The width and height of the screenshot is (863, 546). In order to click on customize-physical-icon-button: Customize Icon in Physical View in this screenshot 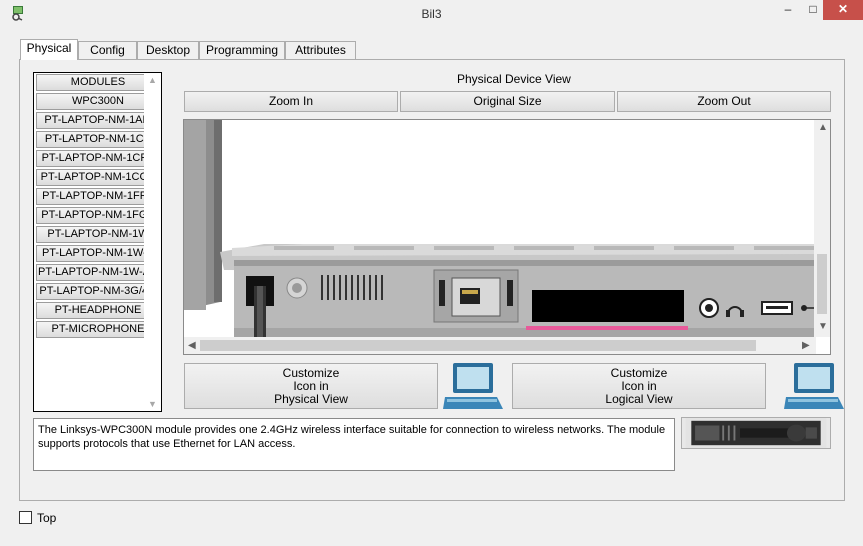, I will do `click(311, 386)`.